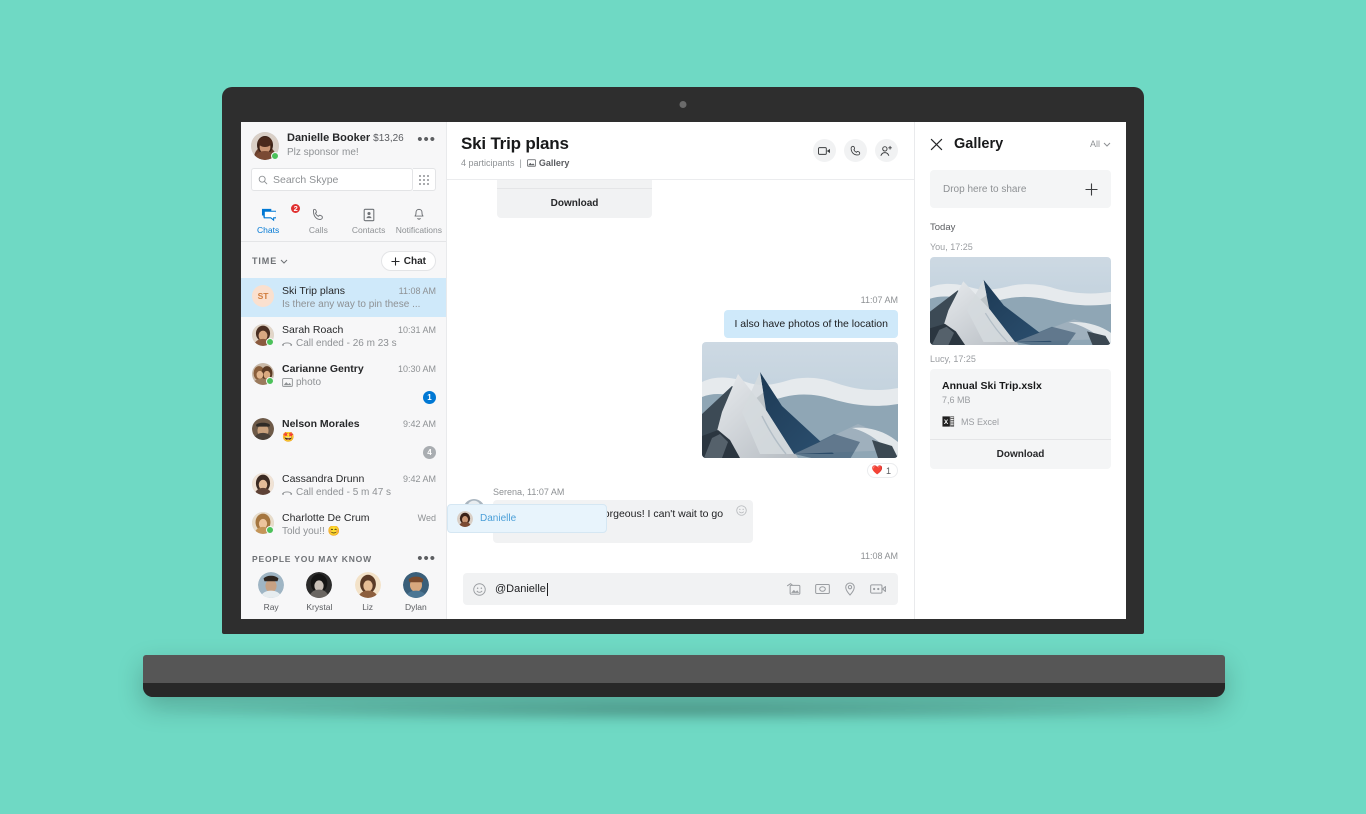 The height and width of the screenshot is (814, 1366). I want to click on tab-notifications: Notifications, so click(419, 221).